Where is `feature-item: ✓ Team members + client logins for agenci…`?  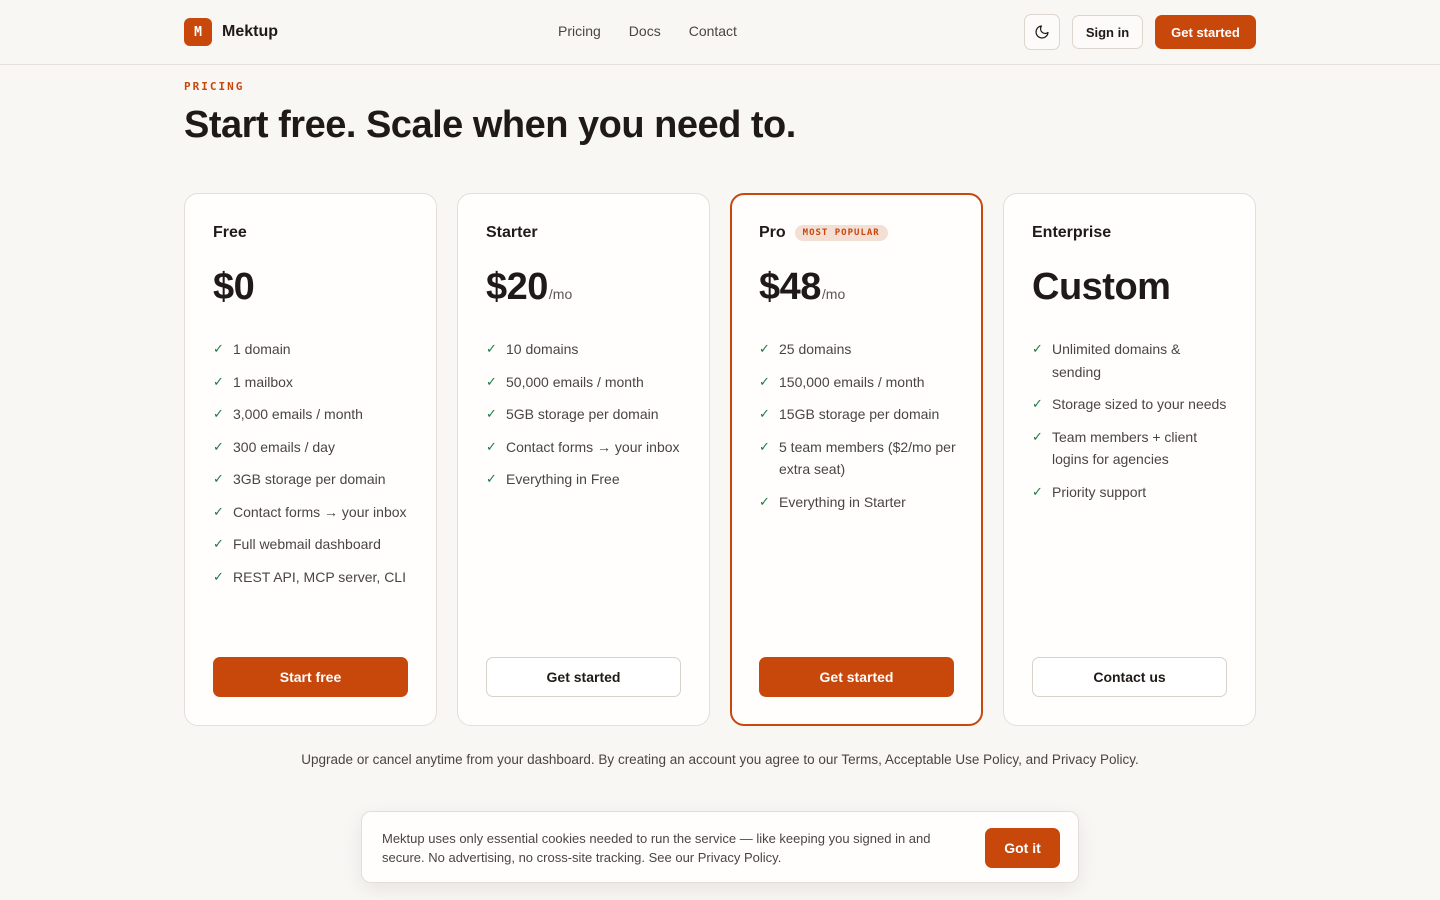 feature-item: ✓ Team members + client logins for agenci… is located at coordinates (1132, 448).